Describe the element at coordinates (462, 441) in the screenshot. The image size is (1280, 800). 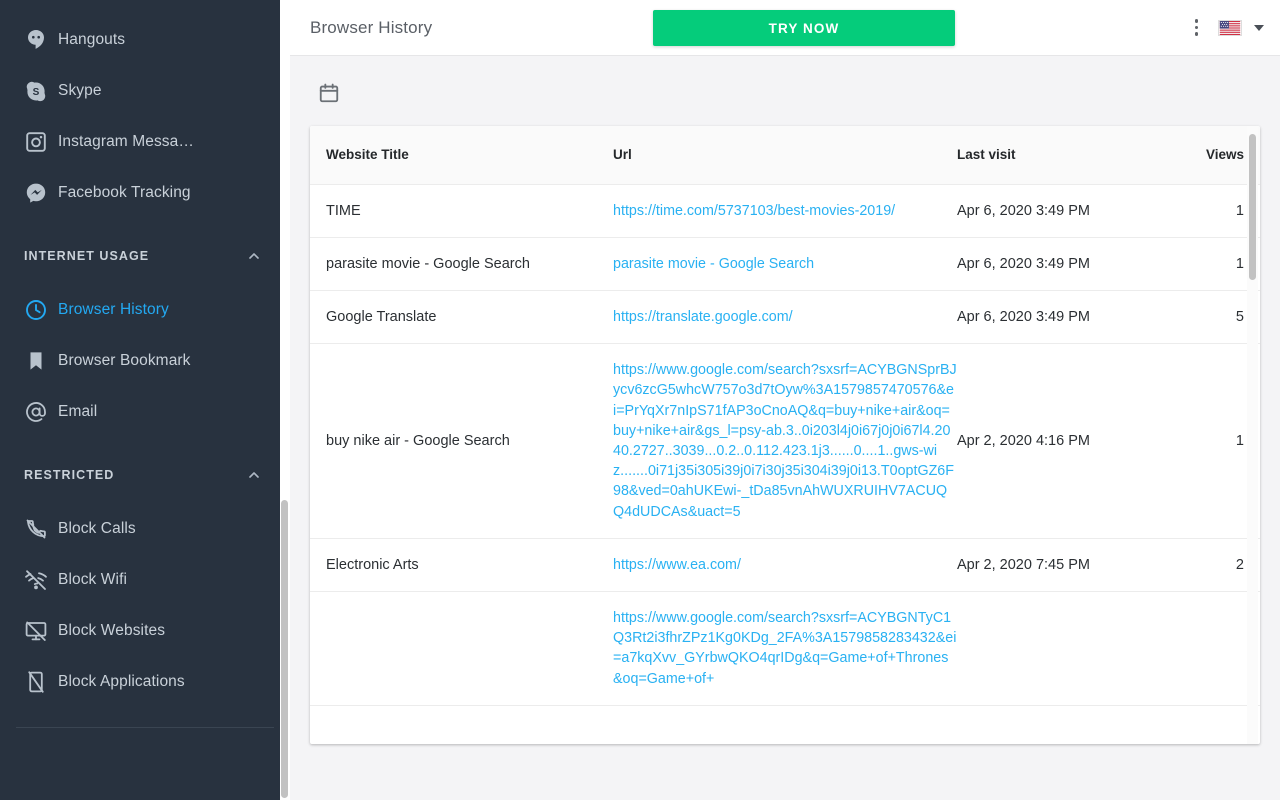
I see `cell-website-title: buy nike air - Google Search` at that location.